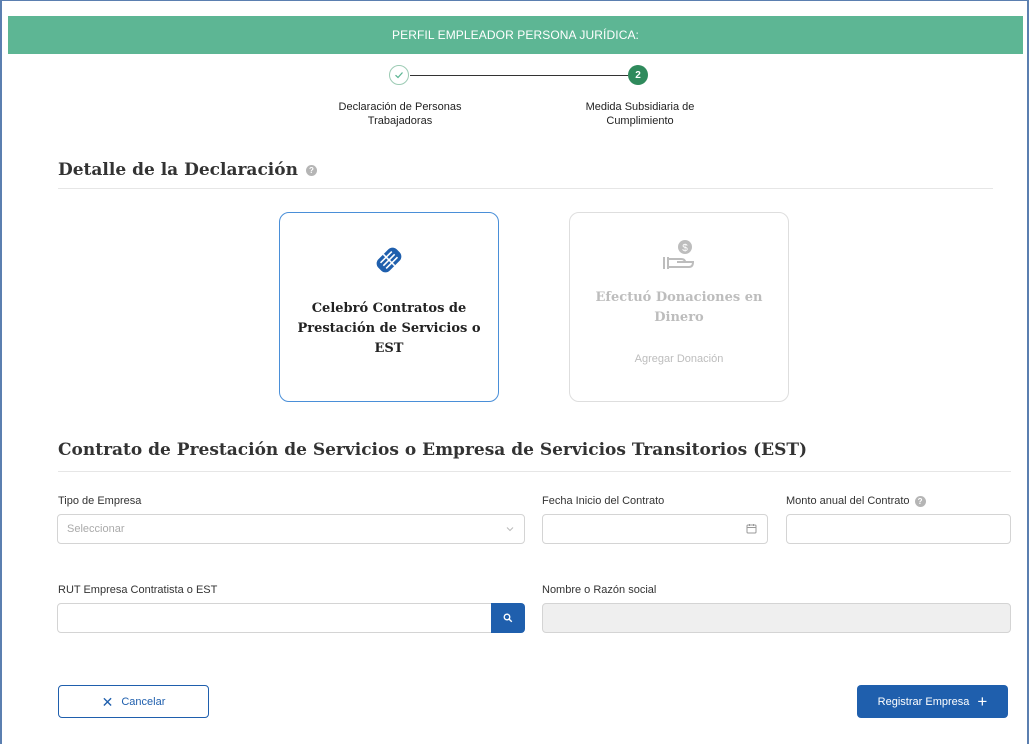 The image size is (1029, 744). I want to click on chevron-down-icon, so click(510, 529).